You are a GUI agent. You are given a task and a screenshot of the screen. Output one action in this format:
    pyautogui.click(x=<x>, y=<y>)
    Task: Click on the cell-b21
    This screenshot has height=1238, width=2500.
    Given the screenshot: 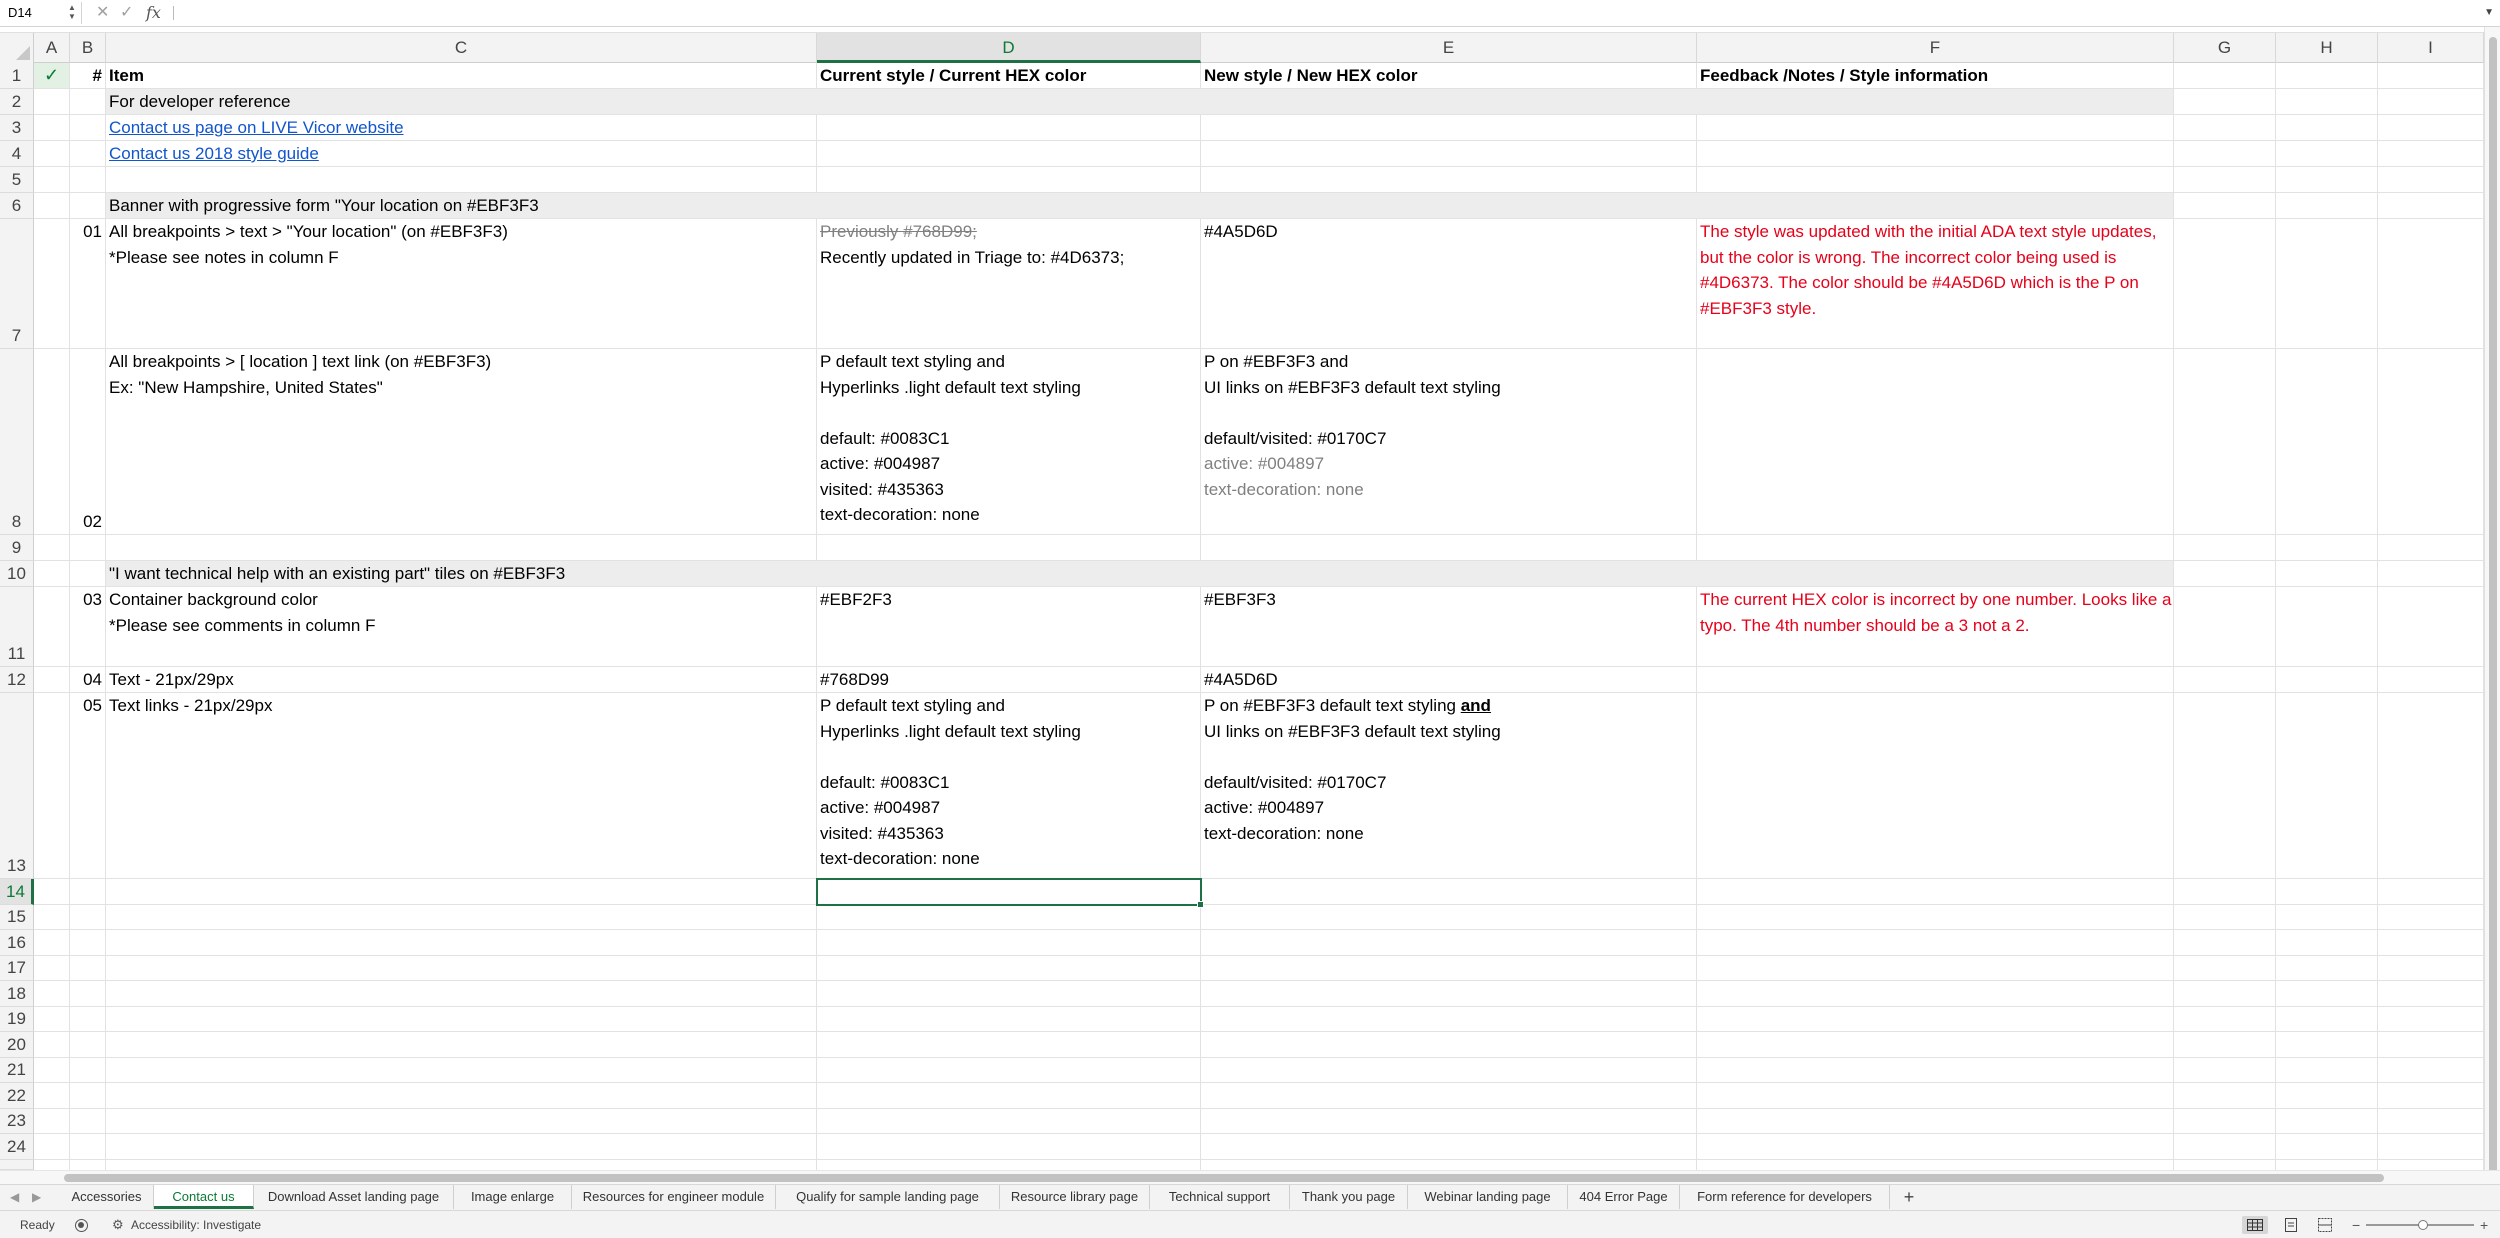 What is the action you would take?
    pyautogui.click(x=88, y=1070)
    